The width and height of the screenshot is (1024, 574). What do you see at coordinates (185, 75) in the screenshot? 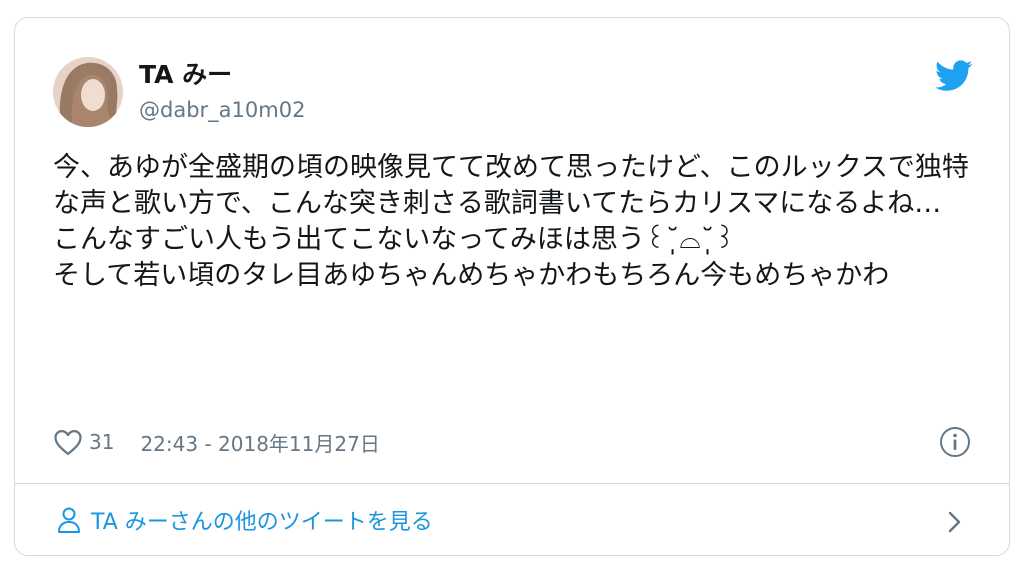
I see `display-name: TA みー` at bounding box center [185, 75].